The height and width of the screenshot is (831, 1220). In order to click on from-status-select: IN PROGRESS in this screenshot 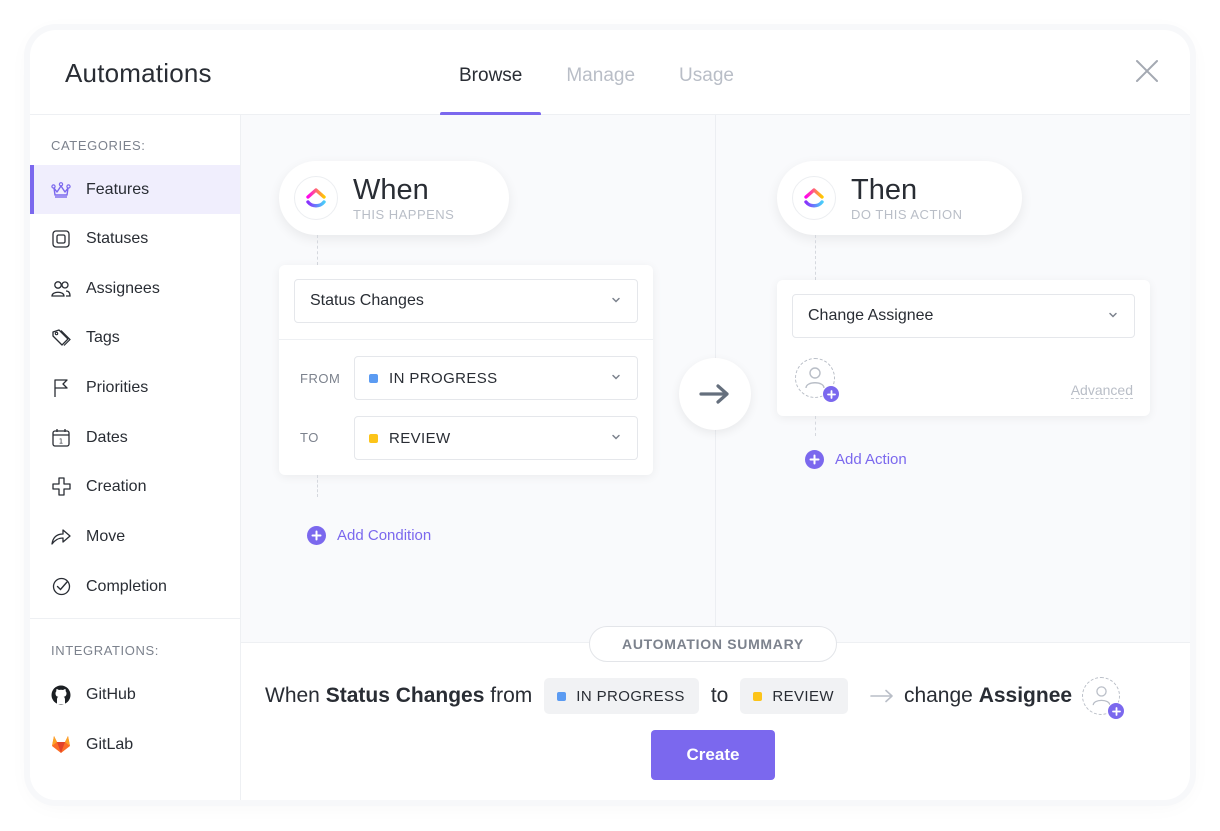, I will do `click(496, 378)`.